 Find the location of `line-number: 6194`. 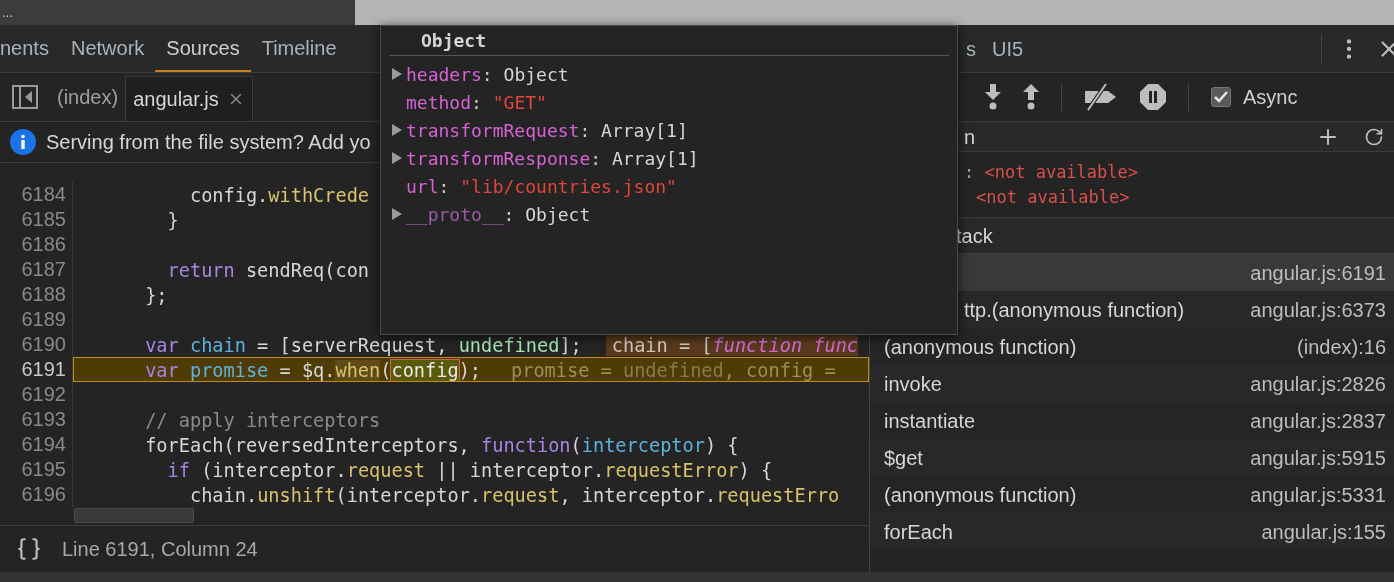

line-number: 6194 is located at coordinates (36, 444).